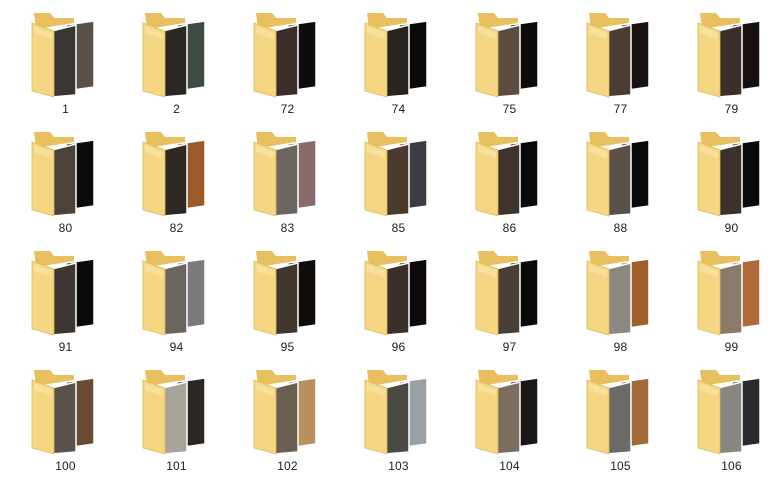 The height and width of the screenshot is (480, 779). I want to click on folder-name: 97, so click(509, 347).